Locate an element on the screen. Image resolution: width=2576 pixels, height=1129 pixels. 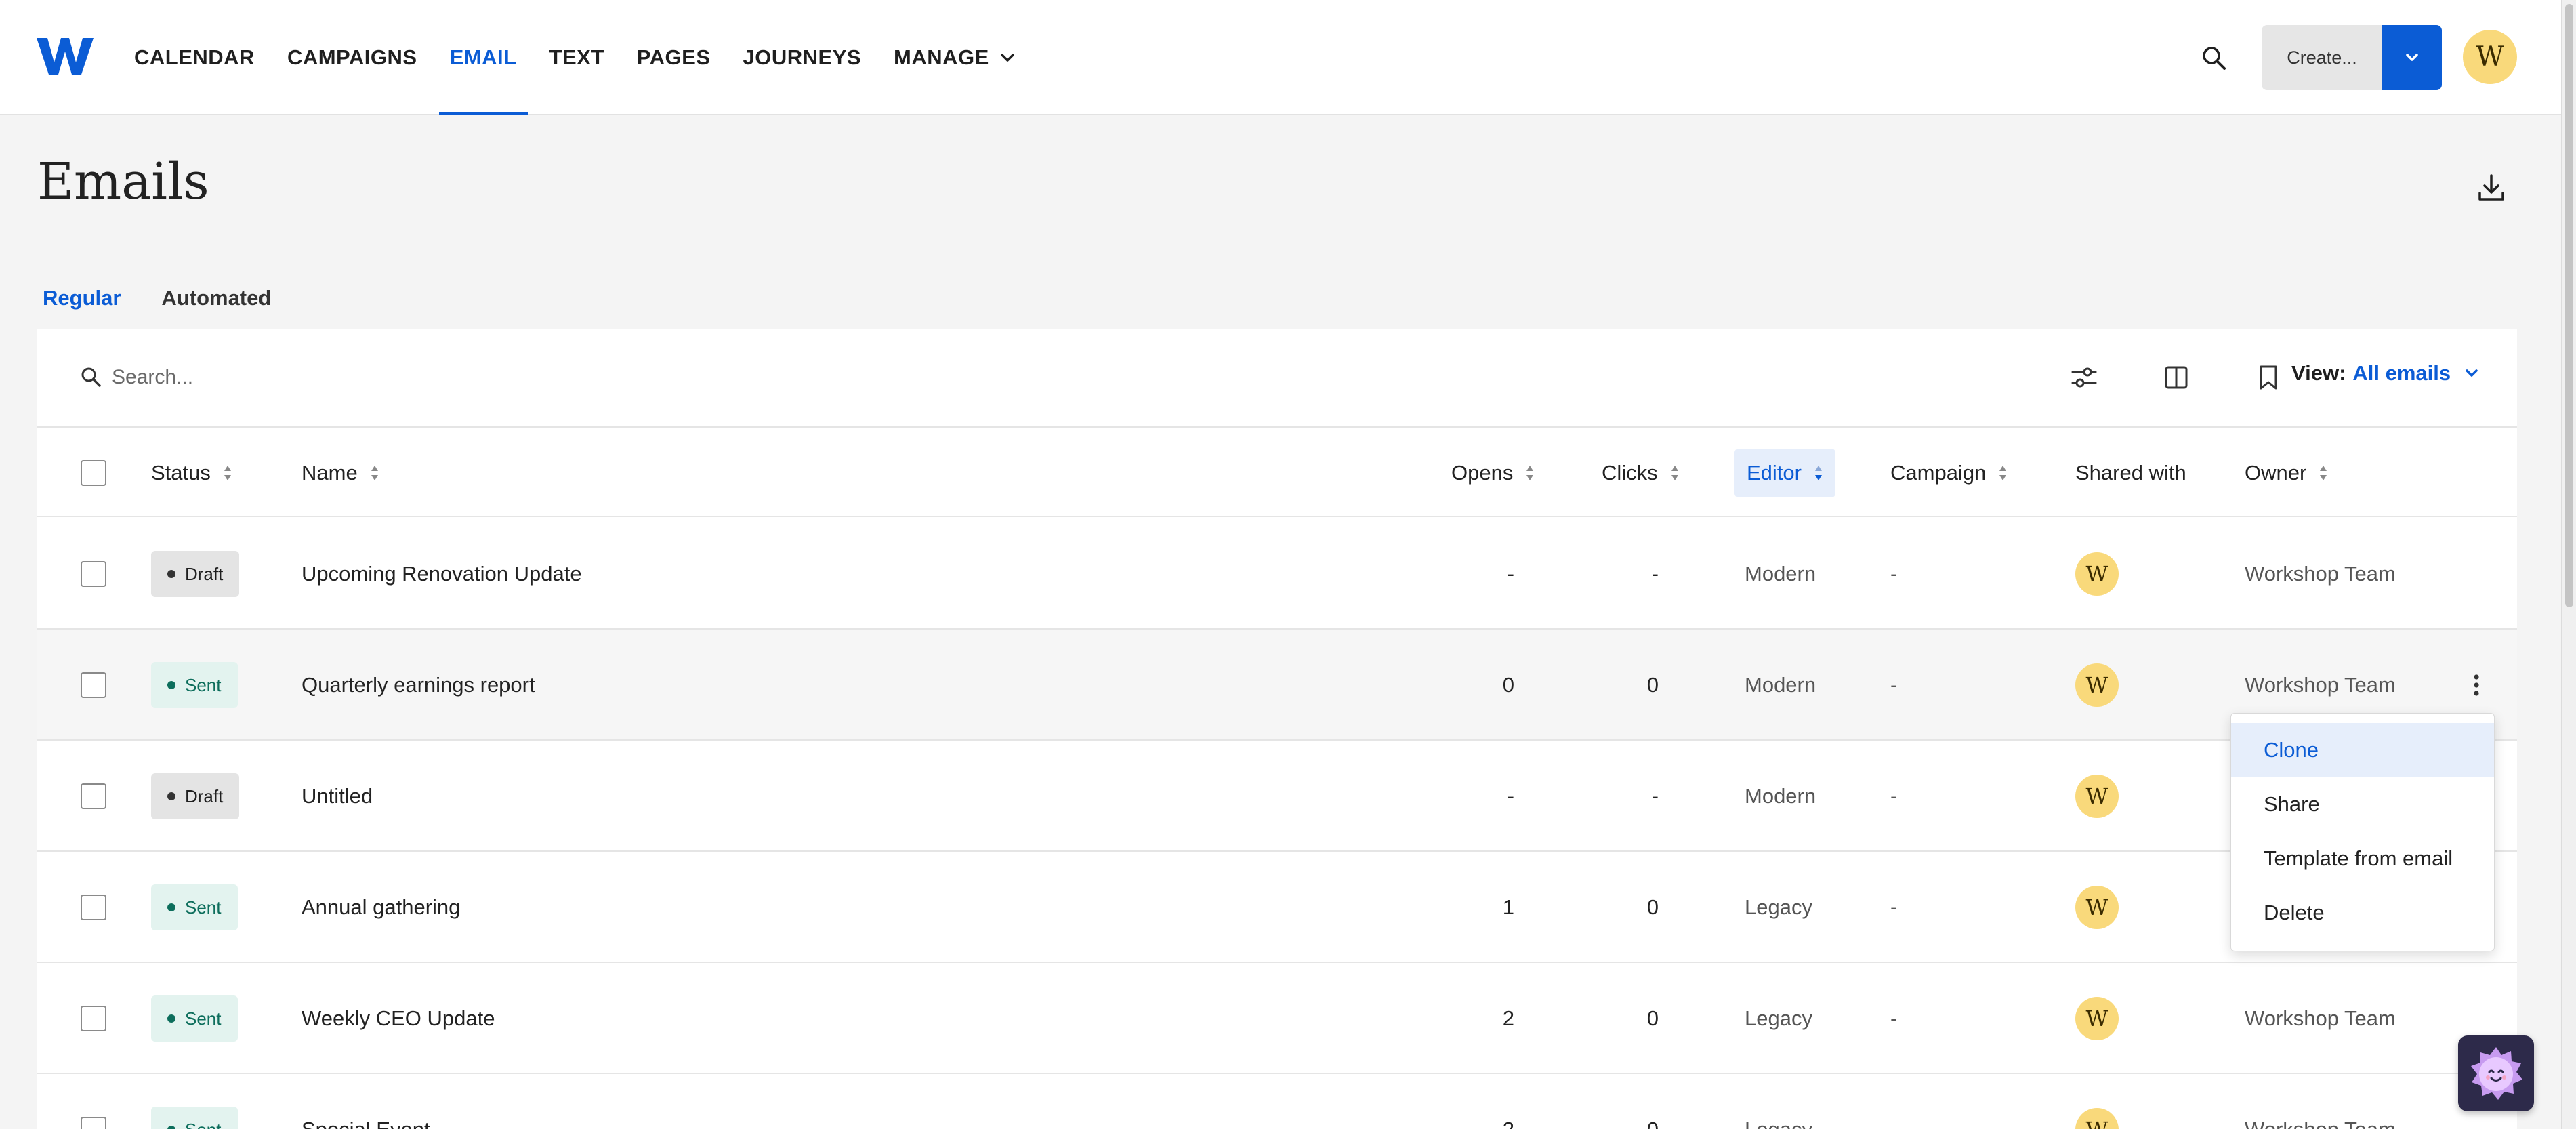
filter-sliders-icon is located at coordinates (2084, 377).